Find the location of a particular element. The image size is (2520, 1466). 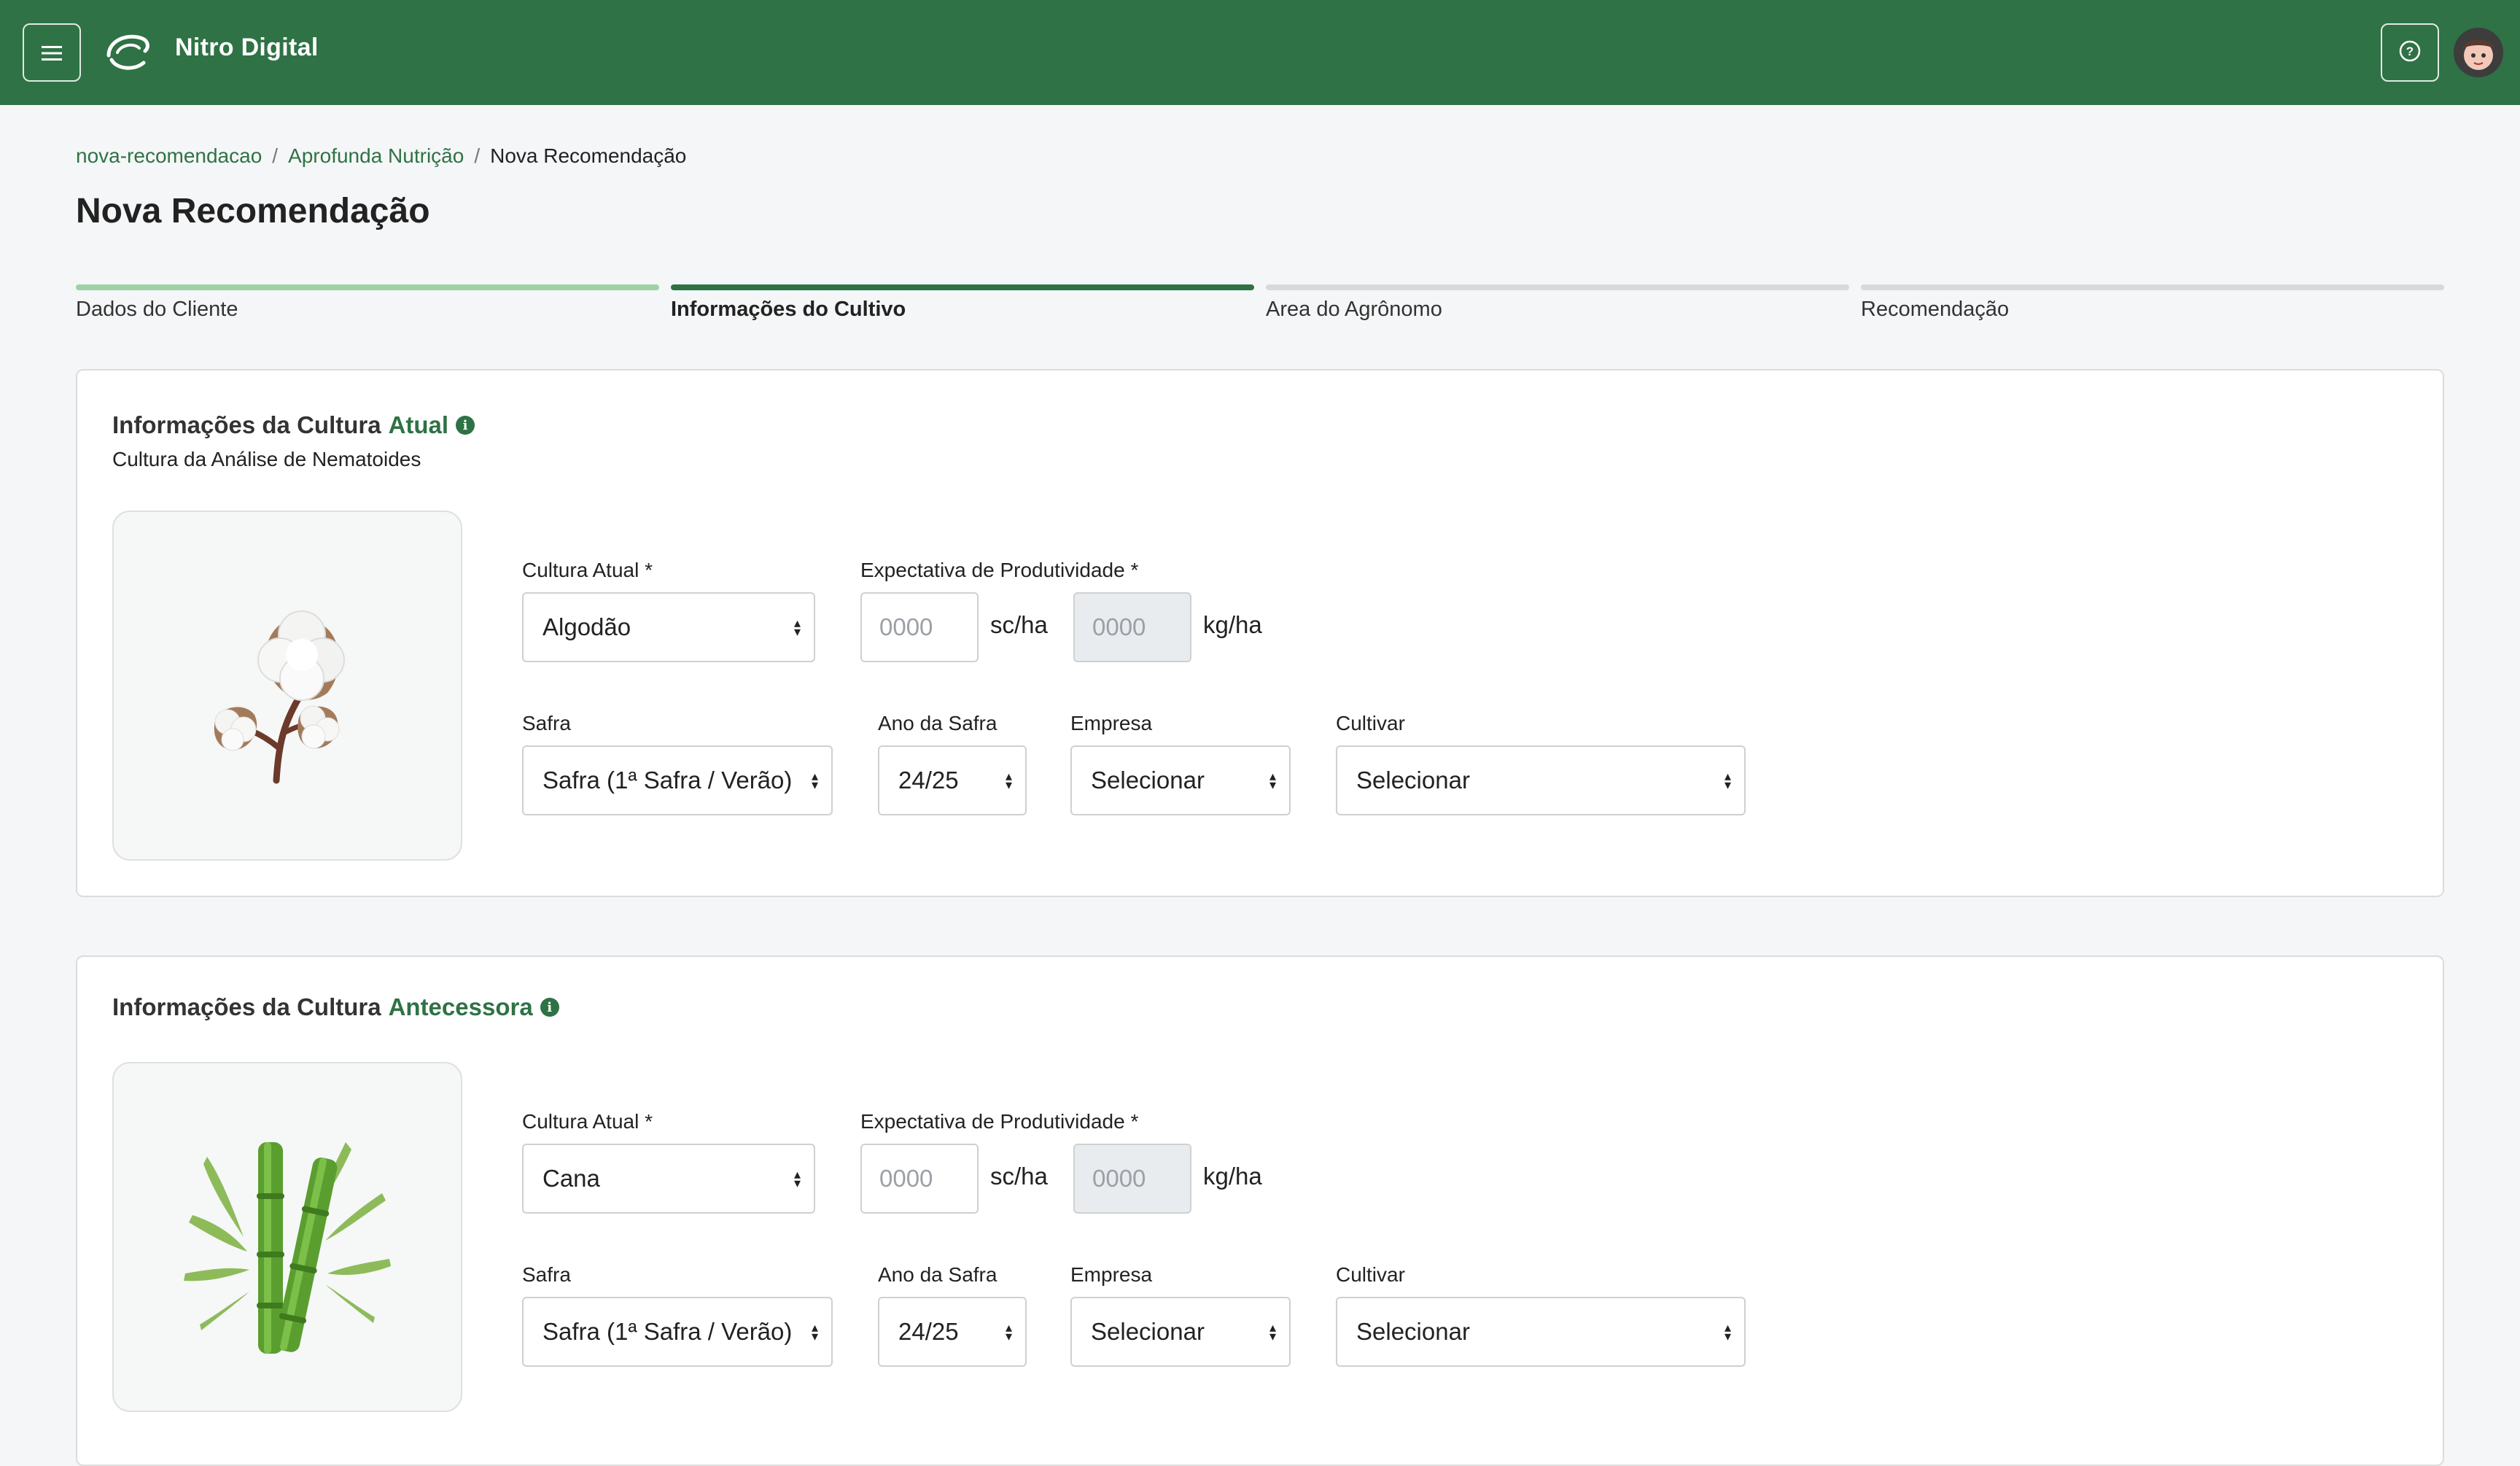

step-label: Dados do Cliente is located at coordinates (157, 310).